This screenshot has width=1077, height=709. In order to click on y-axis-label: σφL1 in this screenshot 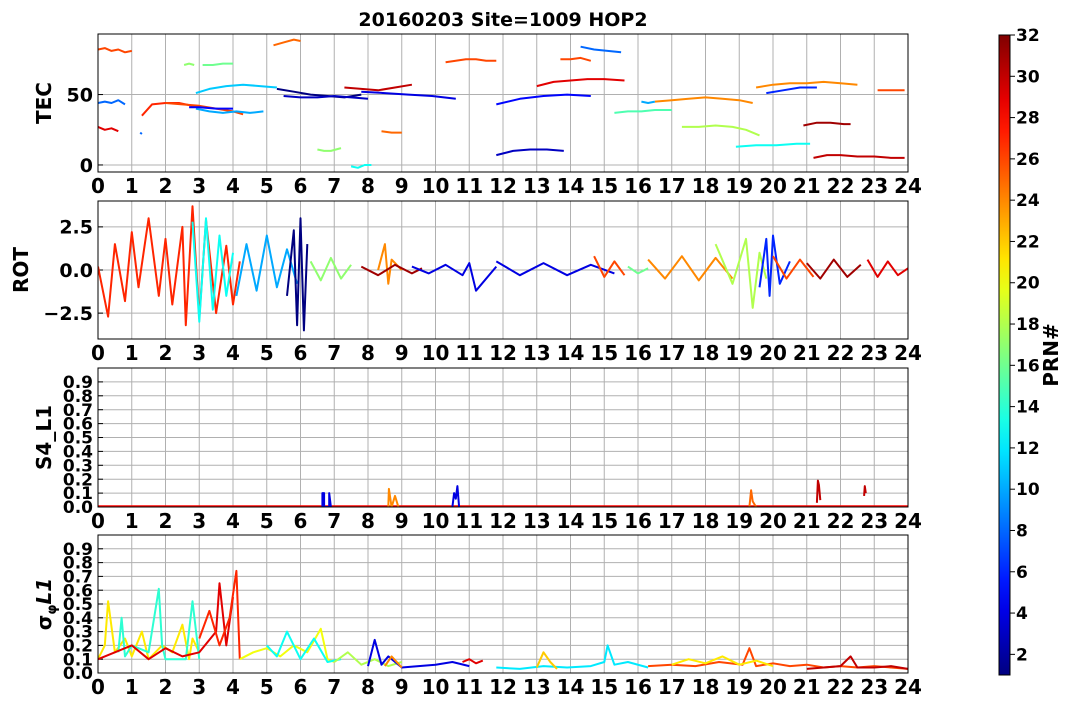, I will do `click(46, 604)`.